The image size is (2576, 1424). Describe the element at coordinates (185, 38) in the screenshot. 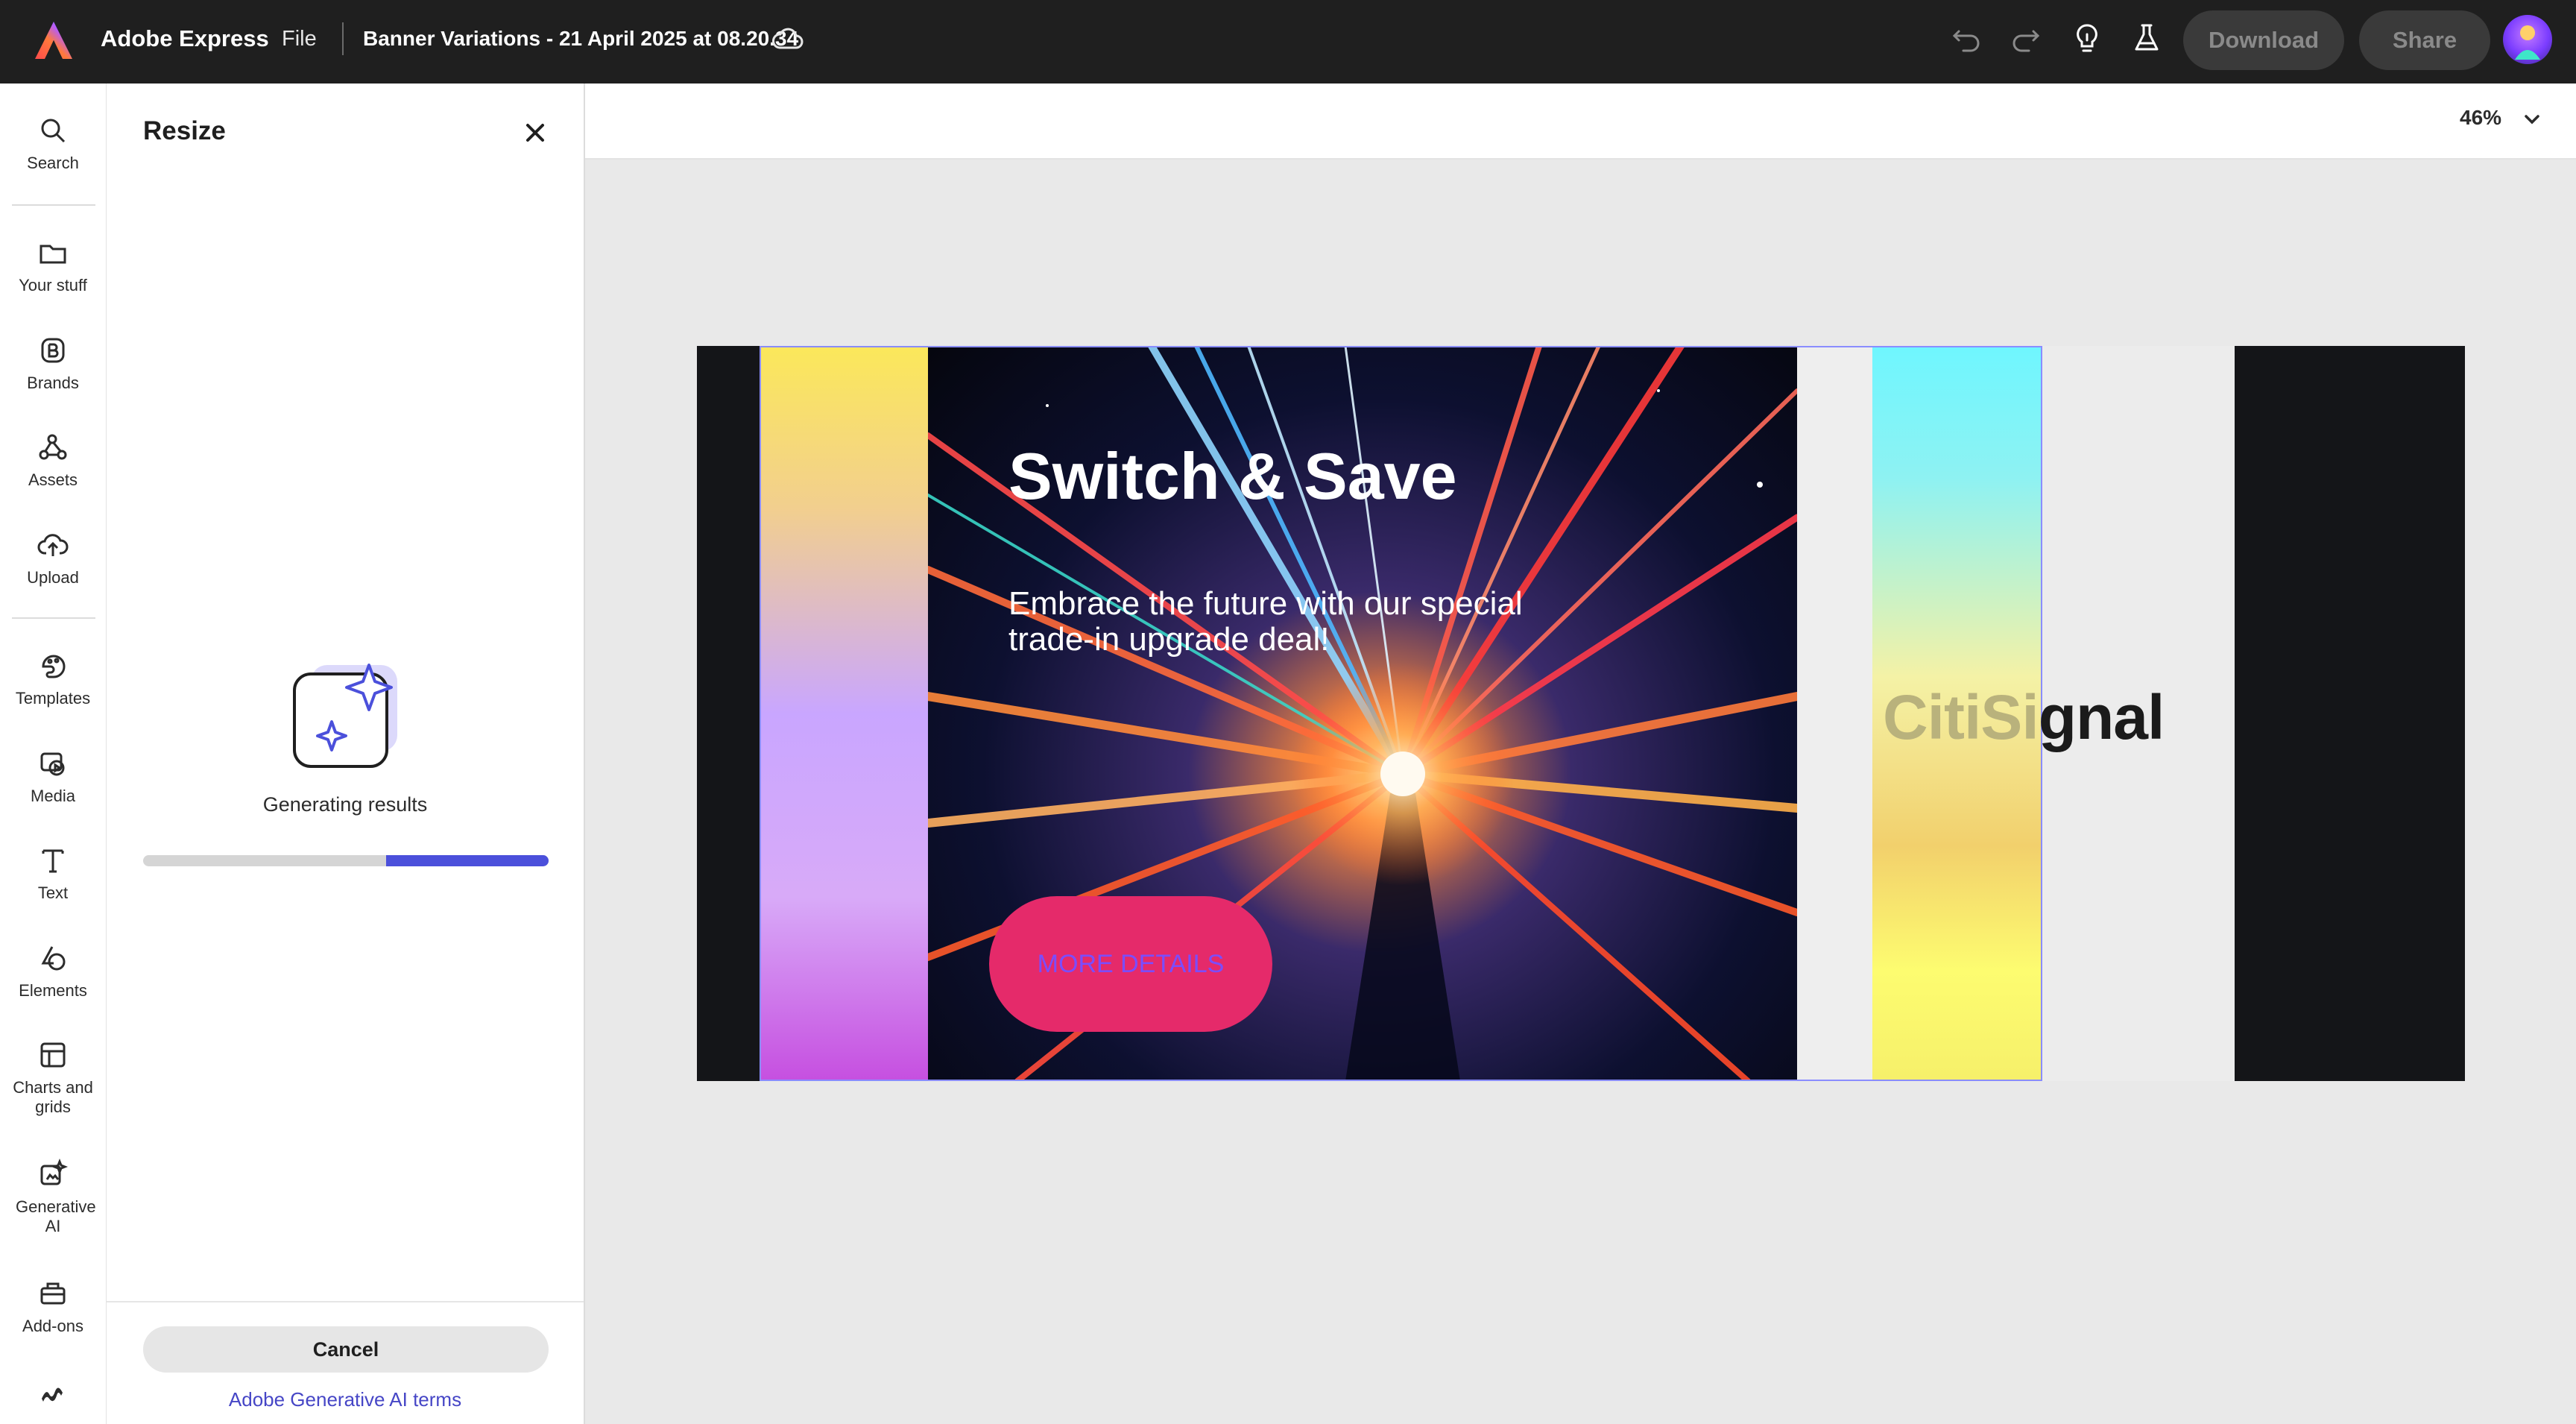

I see `app-name: Adobe Express` at that location.